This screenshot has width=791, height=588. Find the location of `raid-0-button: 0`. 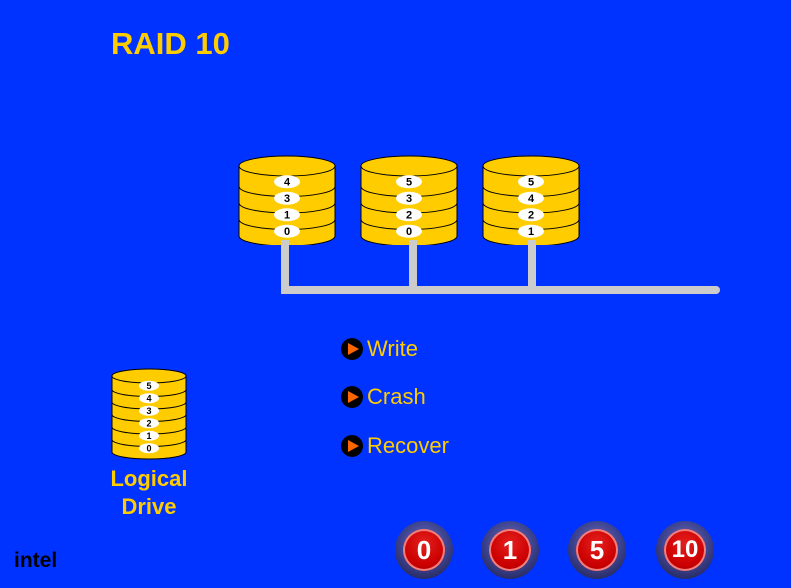

raid-0-button: 0 is located at coordinates (424, 550).